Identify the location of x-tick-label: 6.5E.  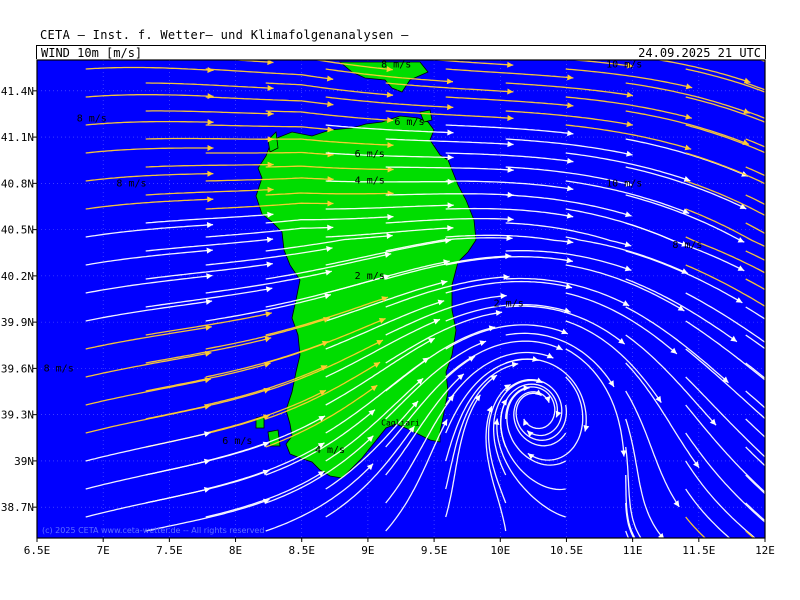
(37, 550).